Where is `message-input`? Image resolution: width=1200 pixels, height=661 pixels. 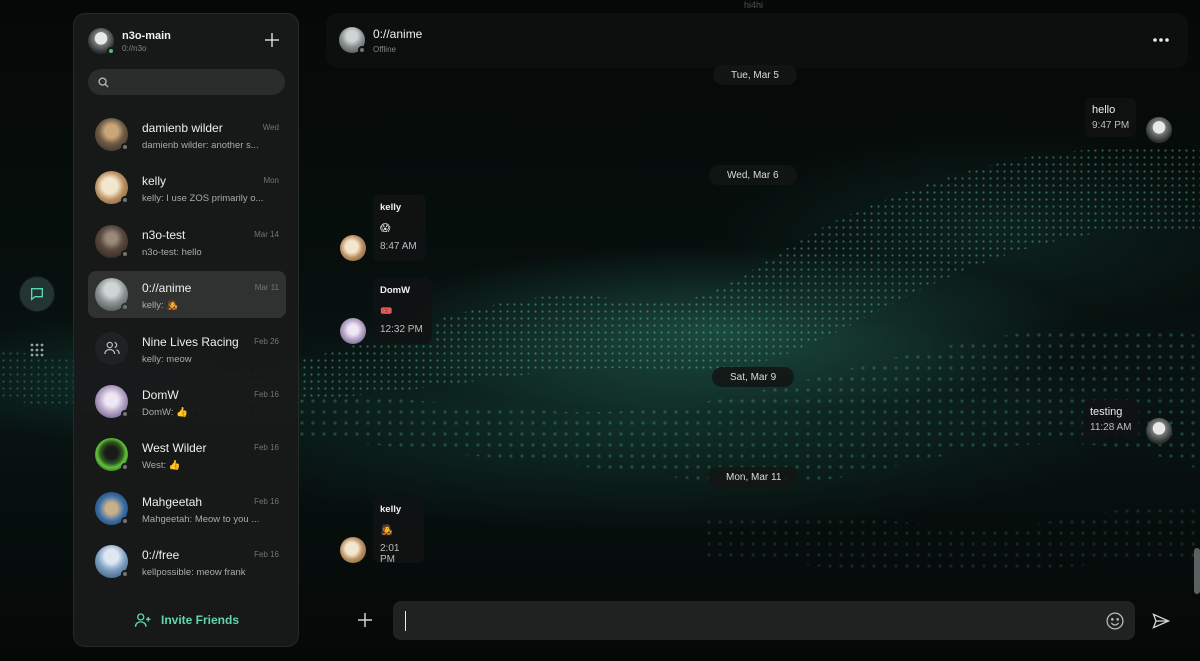 message-input is located at coordinates (750, 621).